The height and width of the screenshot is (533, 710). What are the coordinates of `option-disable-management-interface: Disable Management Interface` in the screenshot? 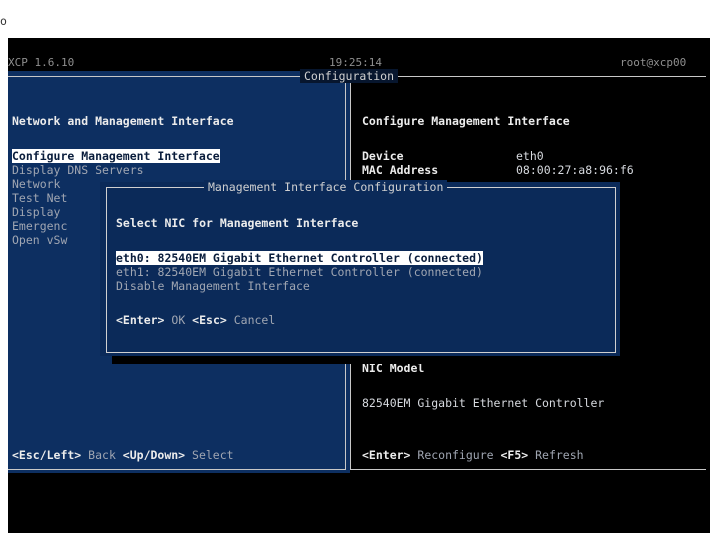 It's located at (213, 286).